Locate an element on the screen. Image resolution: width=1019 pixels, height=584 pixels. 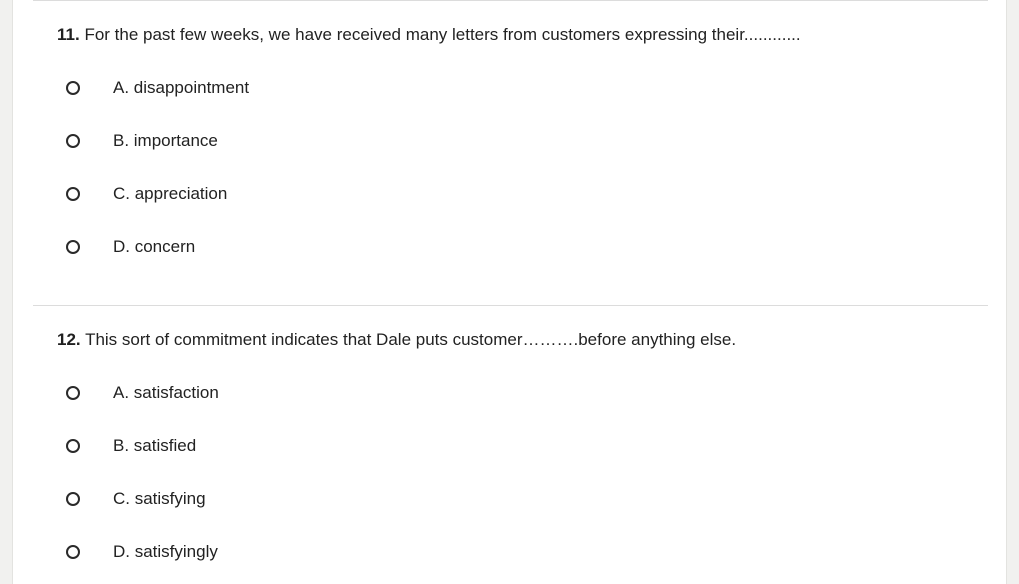
question-number: 12. is located at coordinates (69, 339).